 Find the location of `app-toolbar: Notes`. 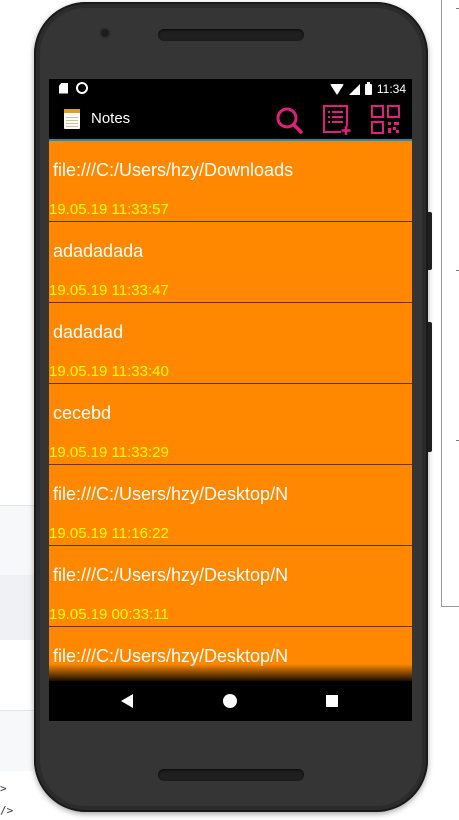

app-toolbar: Notes is located at coordinates (230, 120).